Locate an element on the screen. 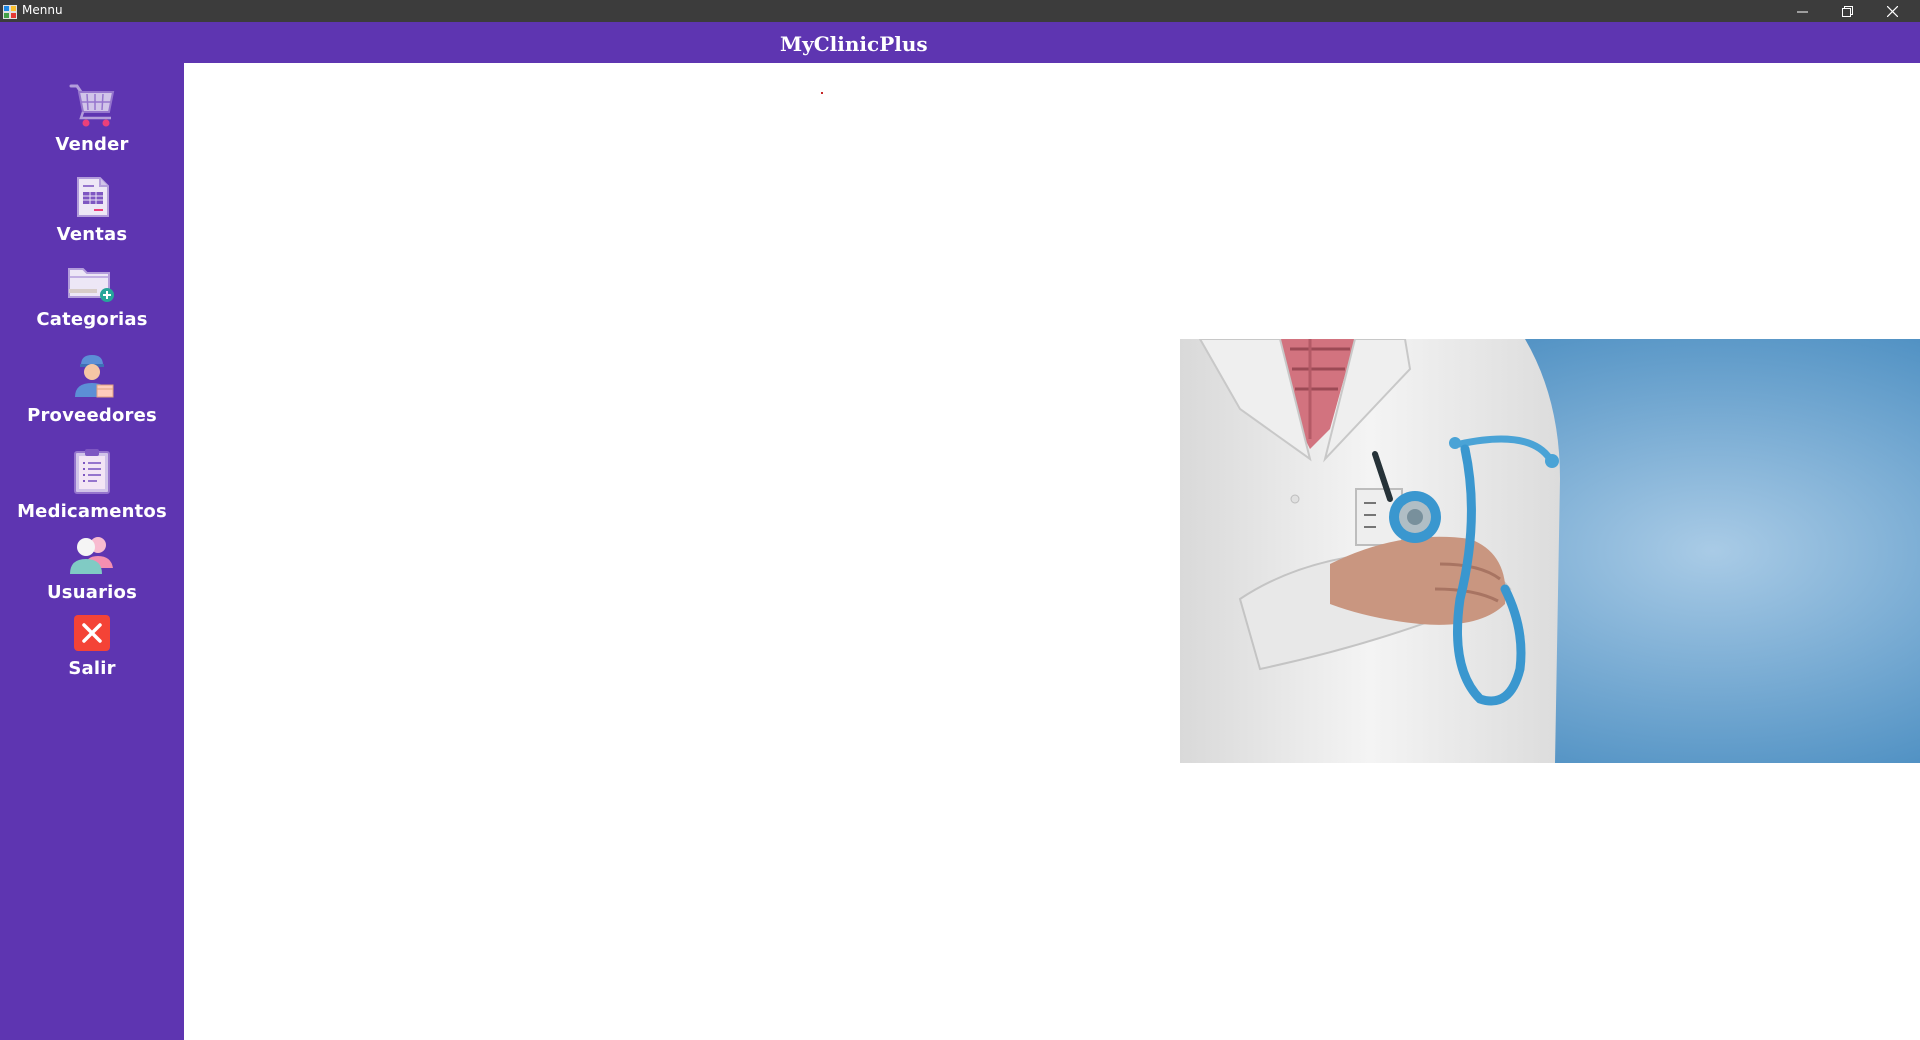  sidebar-item-label: Medicamentos is located at coordinates (92, 511).